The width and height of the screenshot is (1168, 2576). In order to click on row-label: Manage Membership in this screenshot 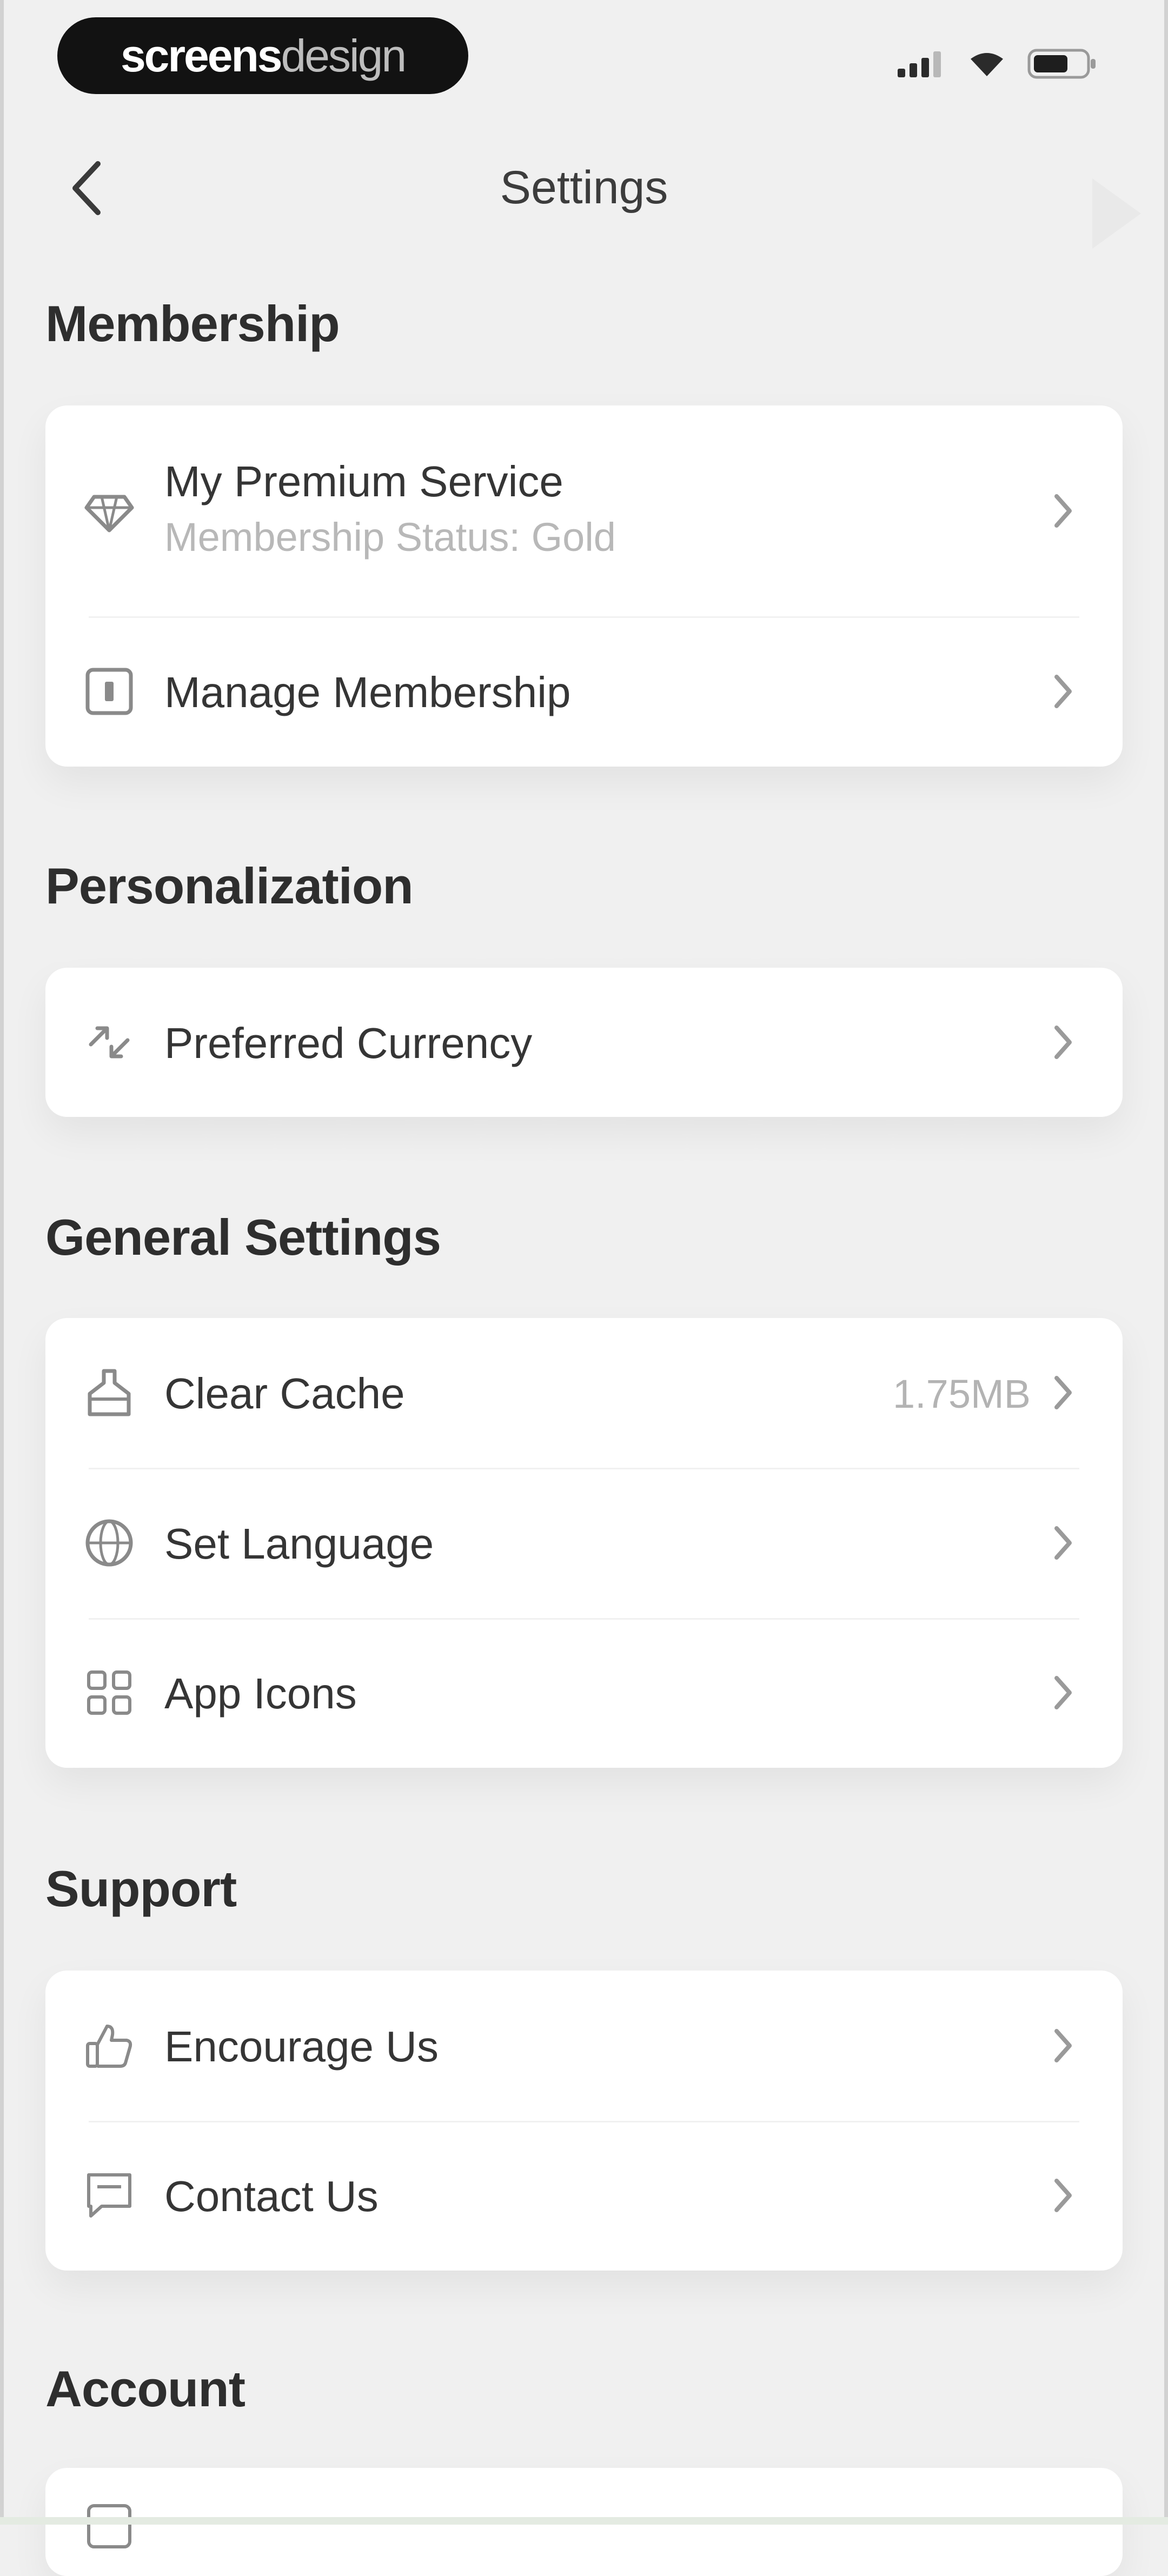, I will do `click(367, 692)`.